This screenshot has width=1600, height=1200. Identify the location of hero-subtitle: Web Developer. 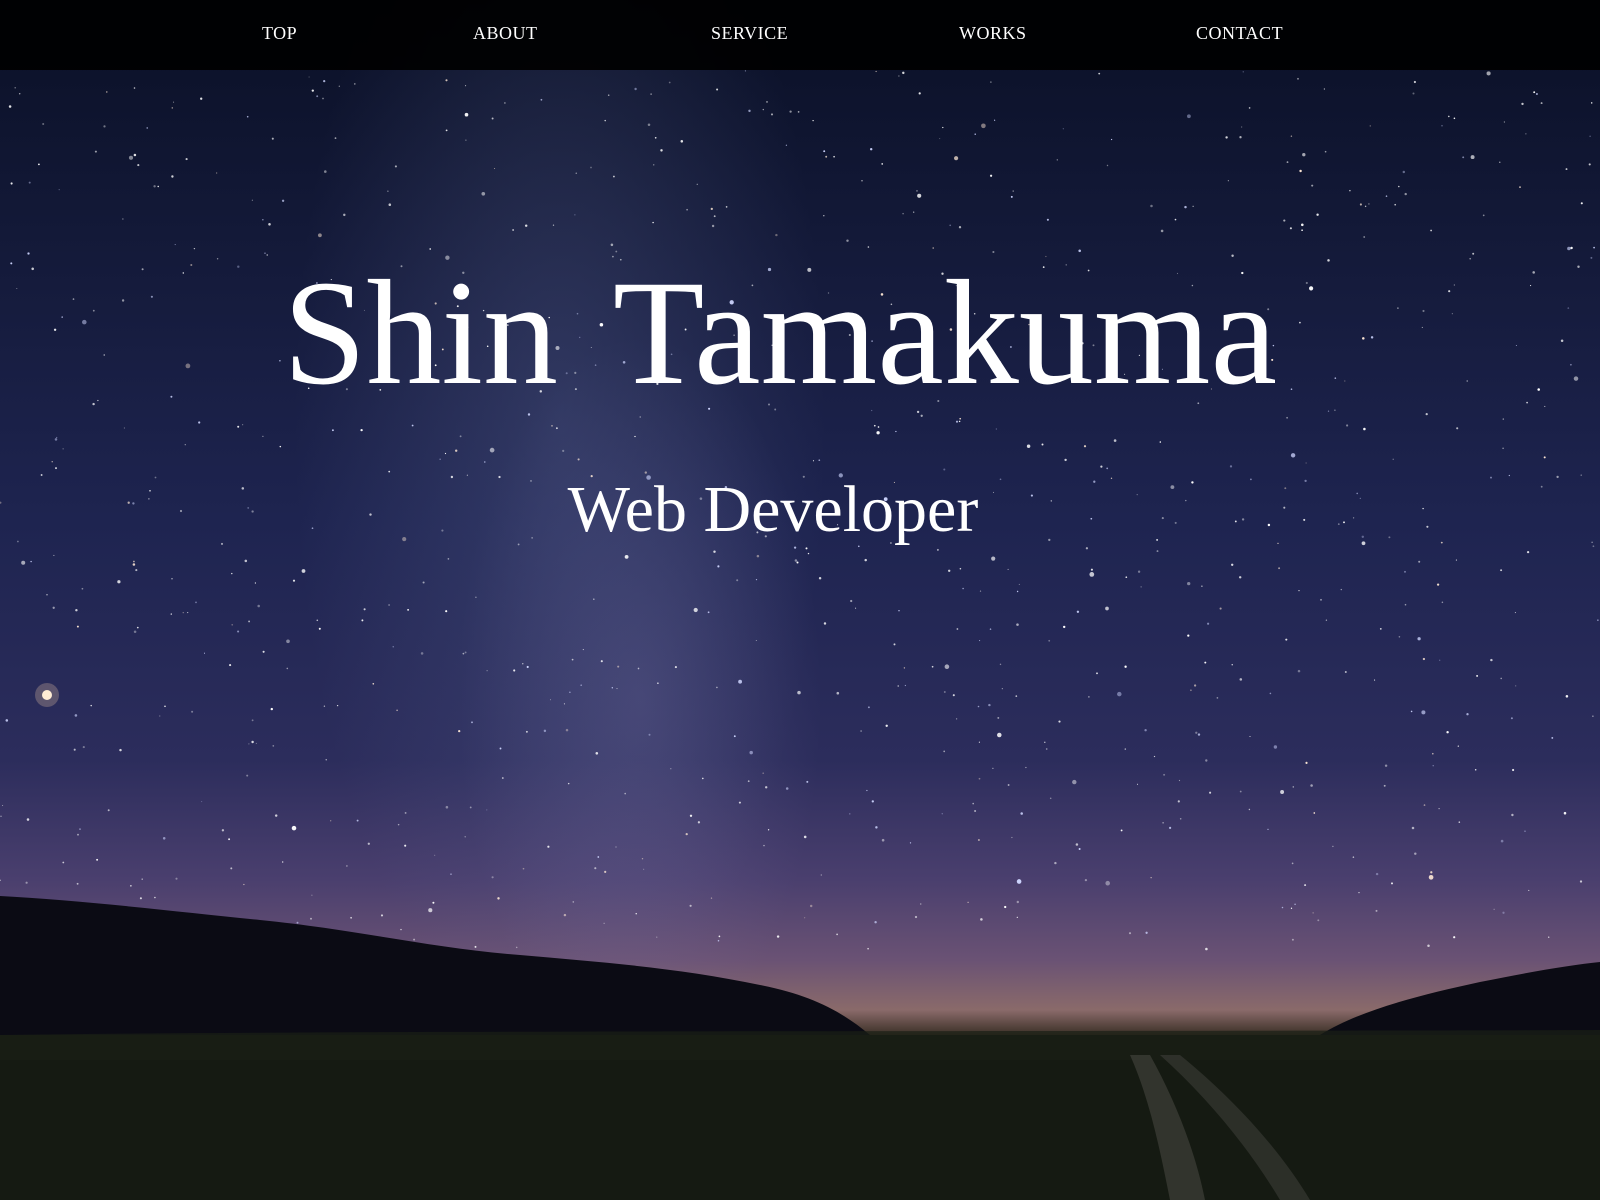
(773, 509).